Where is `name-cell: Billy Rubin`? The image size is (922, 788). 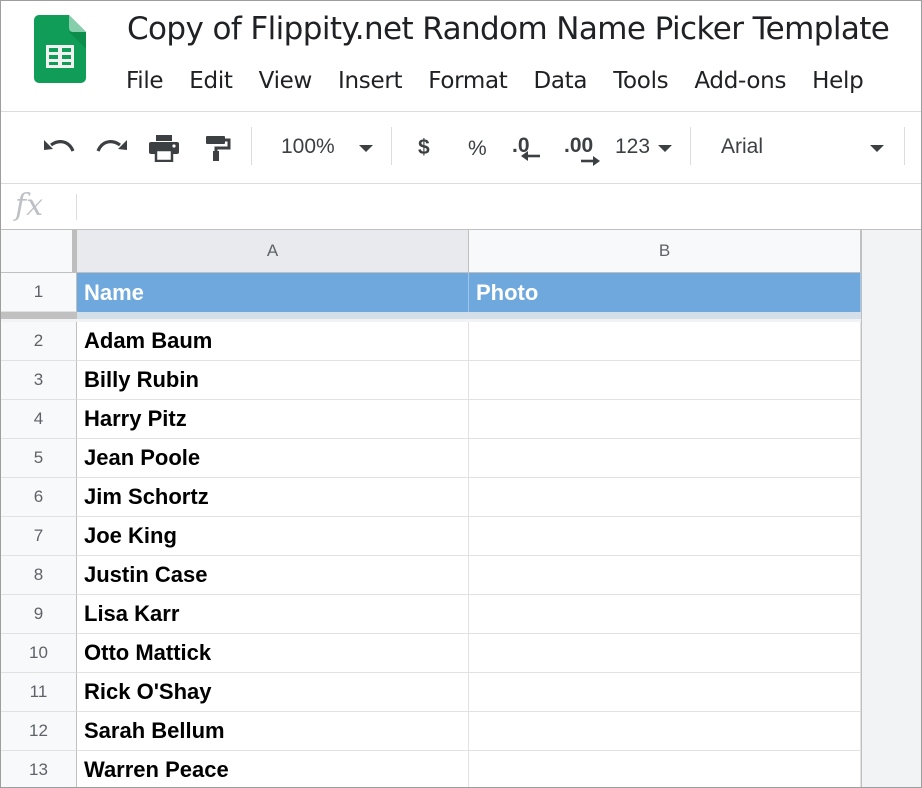 name-cell: Billy Rubin is located at coordinates (273, 380).